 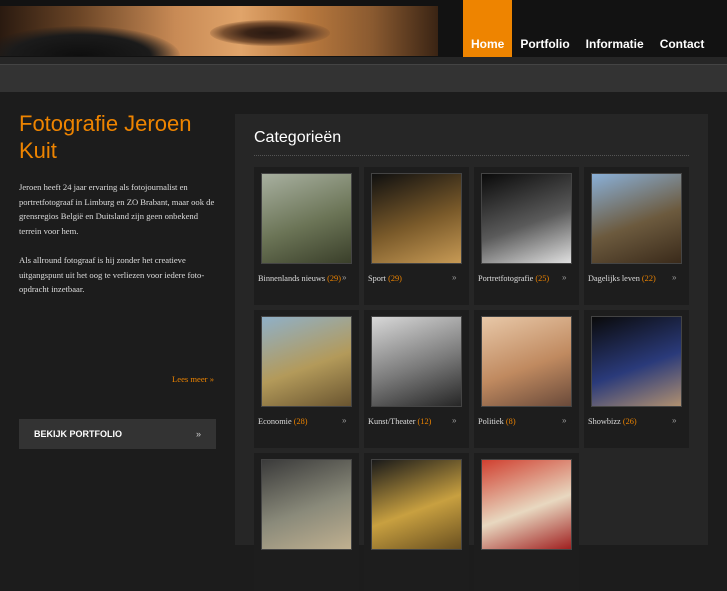 What do you see at coordinates (270, 33) in the screenshot?
I see `eye-graphic` at bounding box center [270, 33].